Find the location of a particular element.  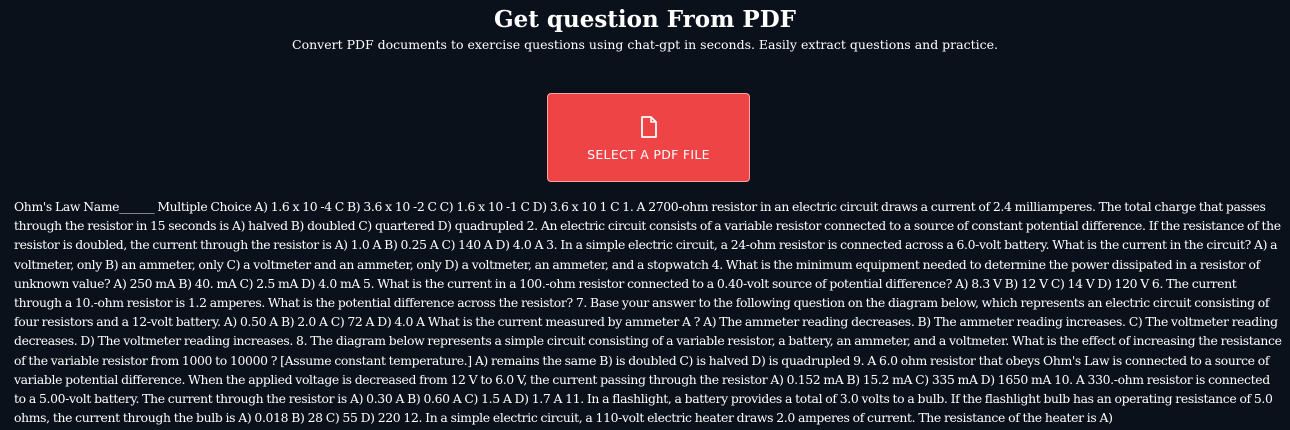

page-title: Get question From PDF is located at coordinates (645, 19).